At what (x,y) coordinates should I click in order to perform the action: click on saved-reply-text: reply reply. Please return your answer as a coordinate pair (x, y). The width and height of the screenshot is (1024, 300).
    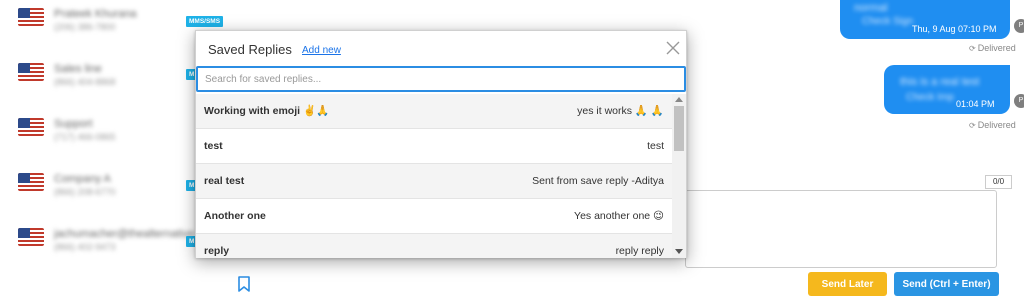
    Looking at the image, I should click on (639, 251).